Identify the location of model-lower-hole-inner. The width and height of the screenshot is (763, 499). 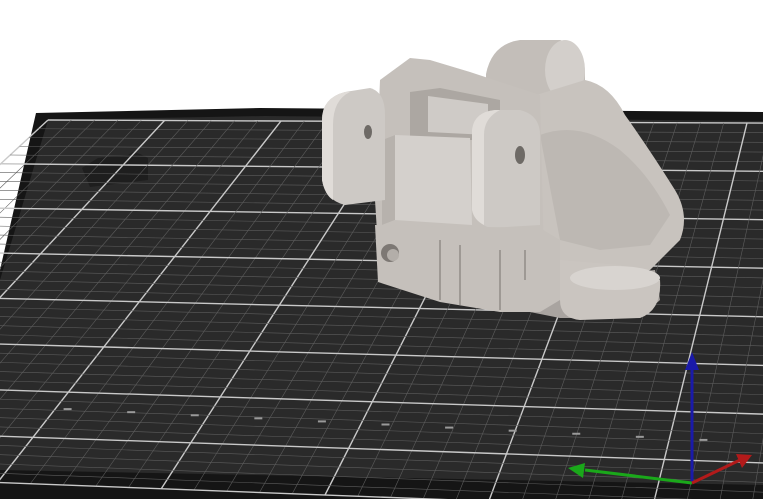
(393, 255).